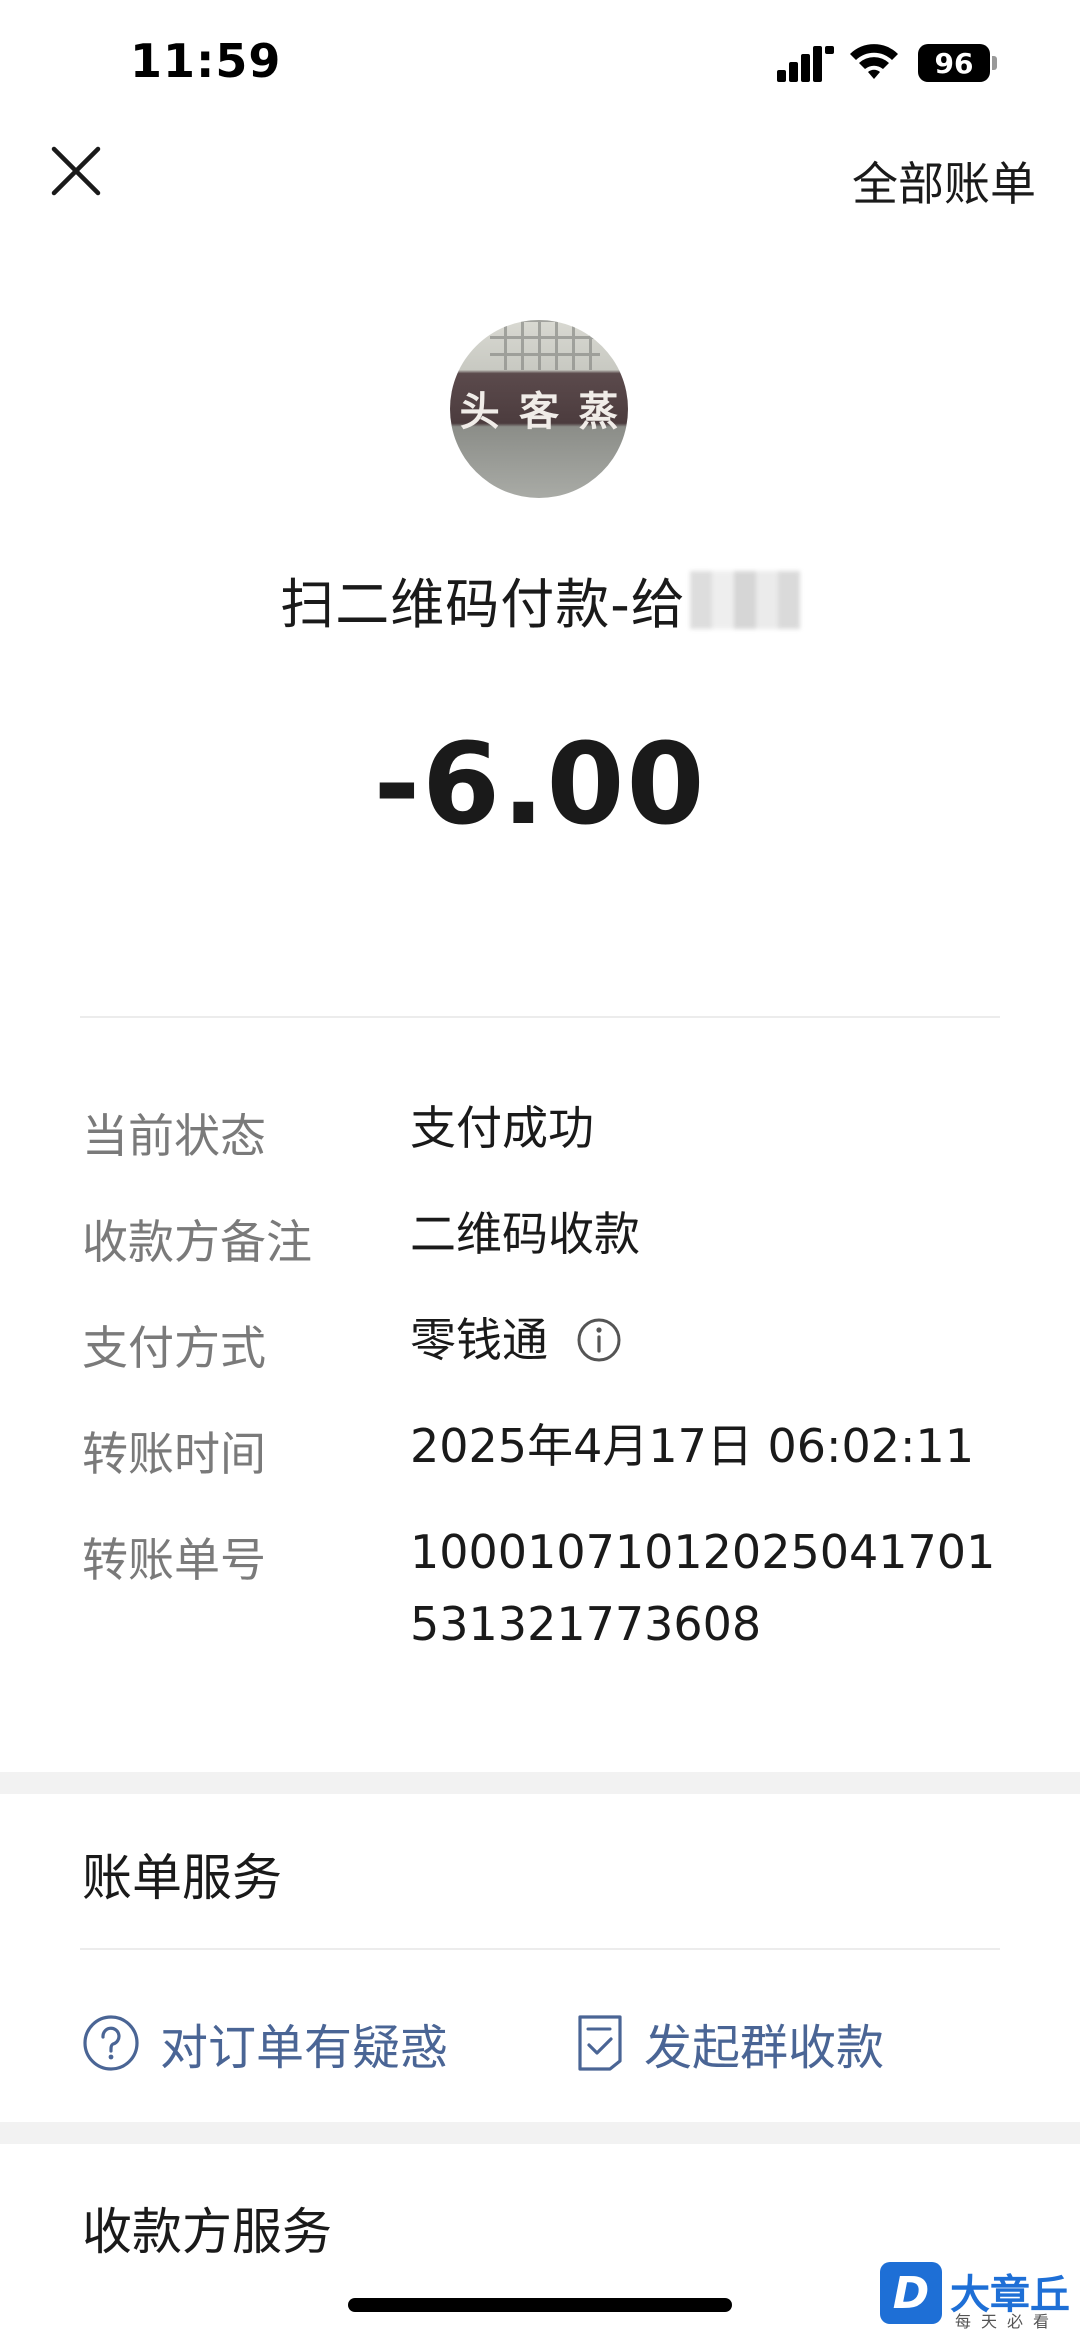  Describe the element at coordinates (911, 2293) in the screenshot. I see `watermark-logo: D` at that location.